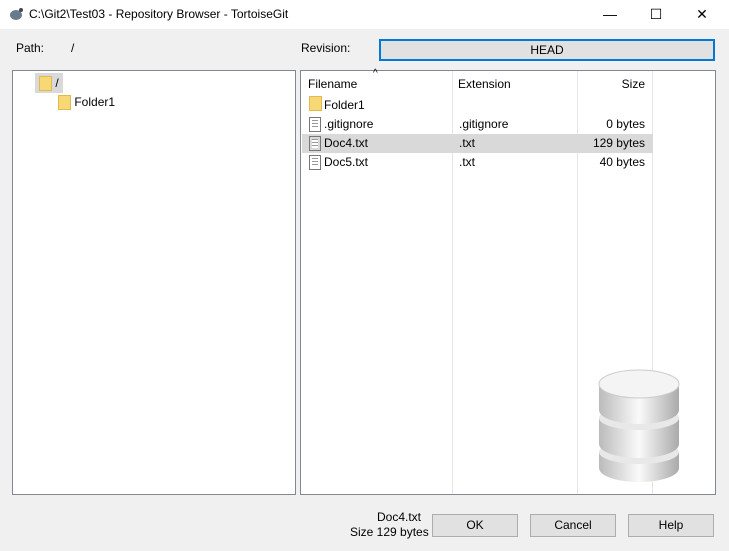 Image resolution: width=729 pixels, height=551 pixels. Describe the element at coordinates (375, 73) in the screenshot. I see `sort-ascending-icon: ^` at that location.